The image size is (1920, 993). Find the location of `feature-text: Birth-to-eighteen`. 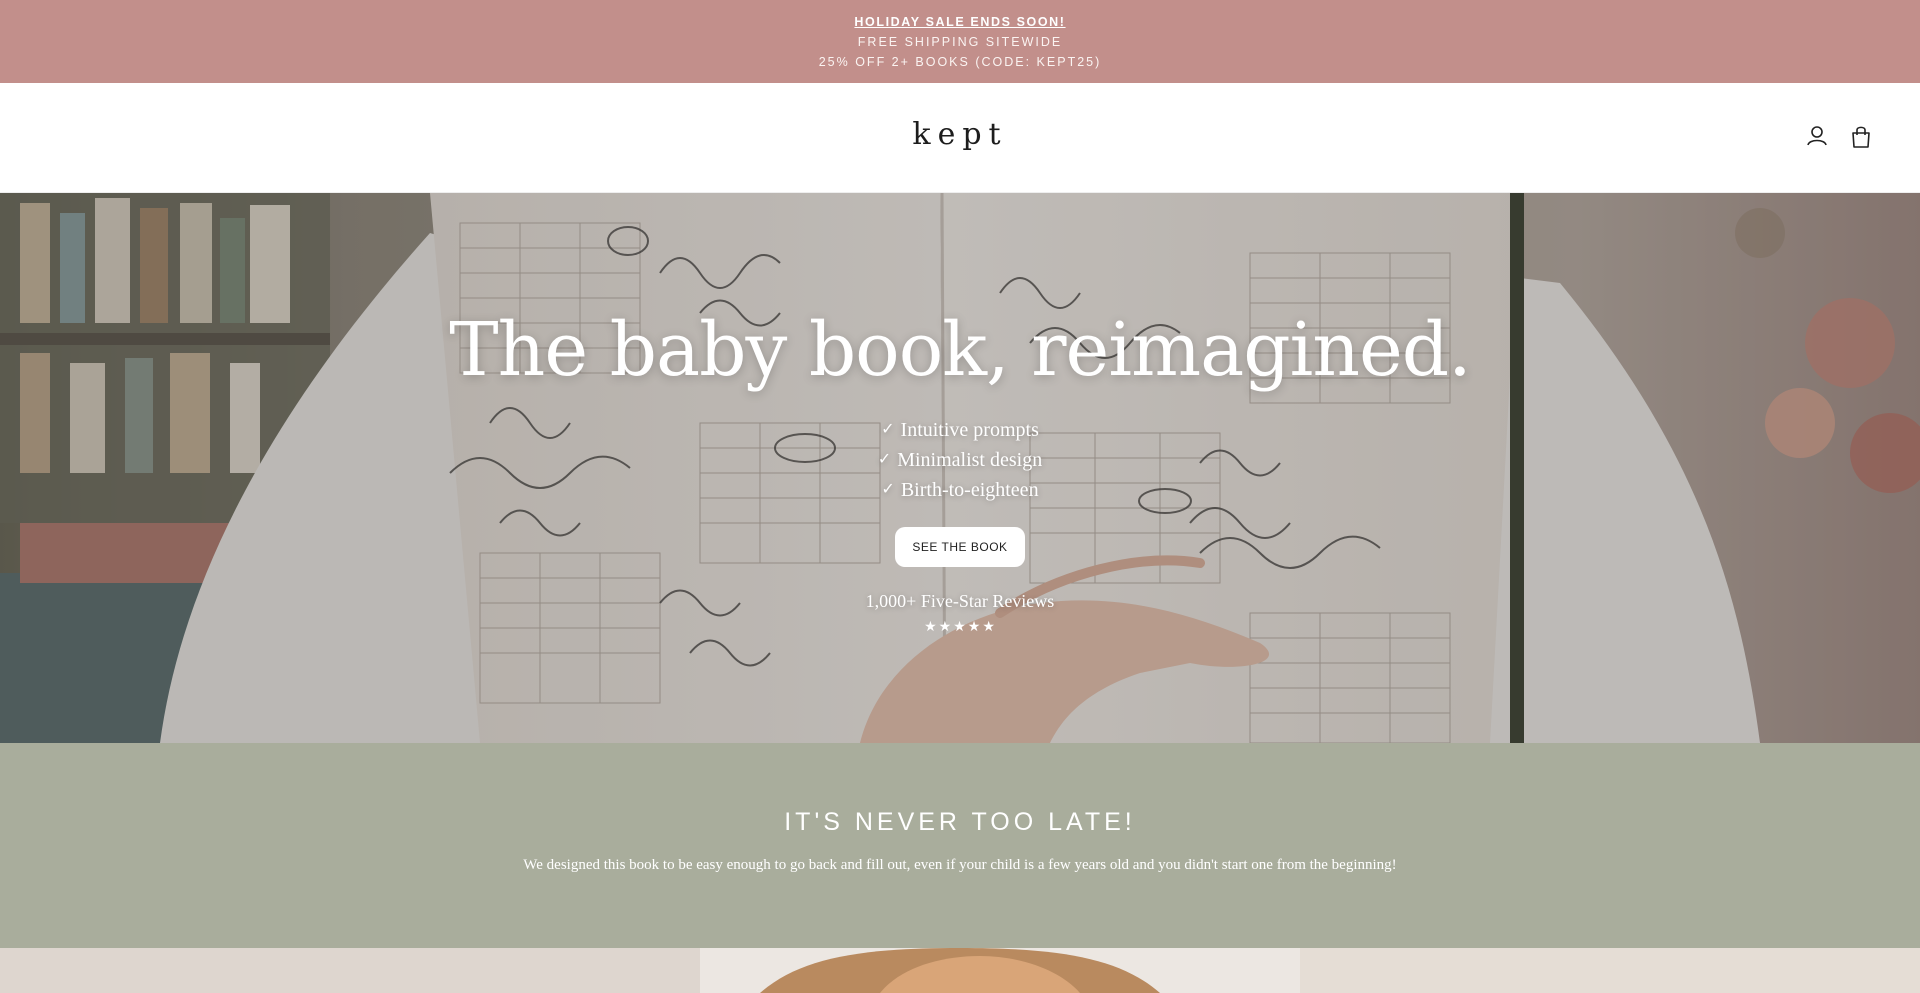

feature-text: Birth-to-eighteen is located at coordinates (969, 490).